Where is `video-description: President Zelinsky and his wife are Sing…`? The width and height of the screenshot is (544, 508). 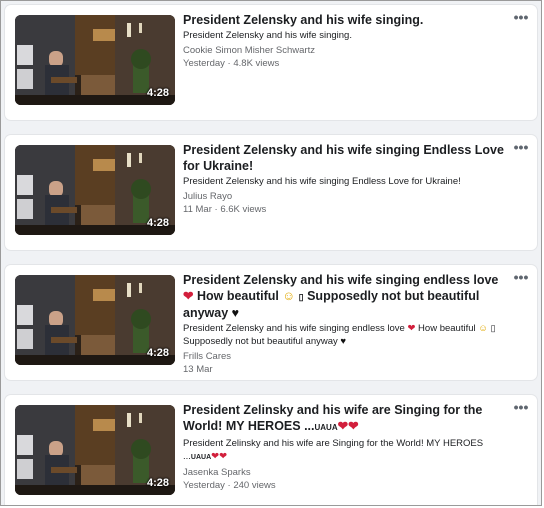 video-description: President Zelinsky and his wife are Sing… is located at coordinates (333, 450).